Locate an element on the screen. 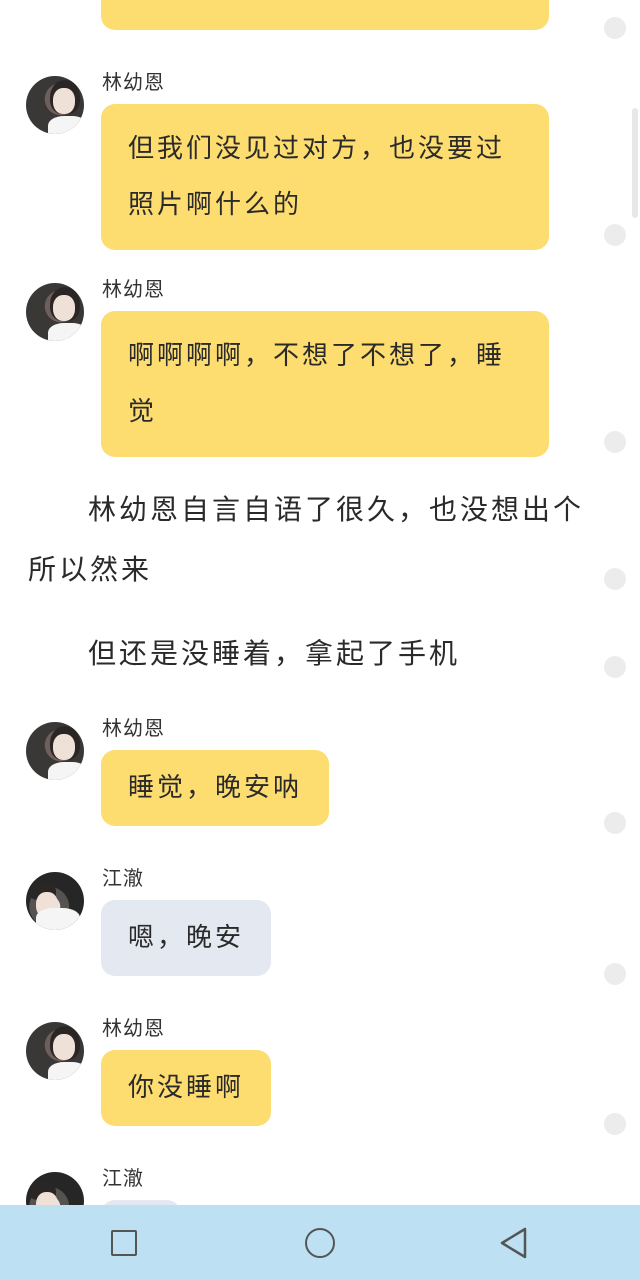 Image resolution: width=640 pixels, height=1280 pixels. narration-paragraph: 但还是没睡着，拿起了手机 is located at coordinates (308, 654).